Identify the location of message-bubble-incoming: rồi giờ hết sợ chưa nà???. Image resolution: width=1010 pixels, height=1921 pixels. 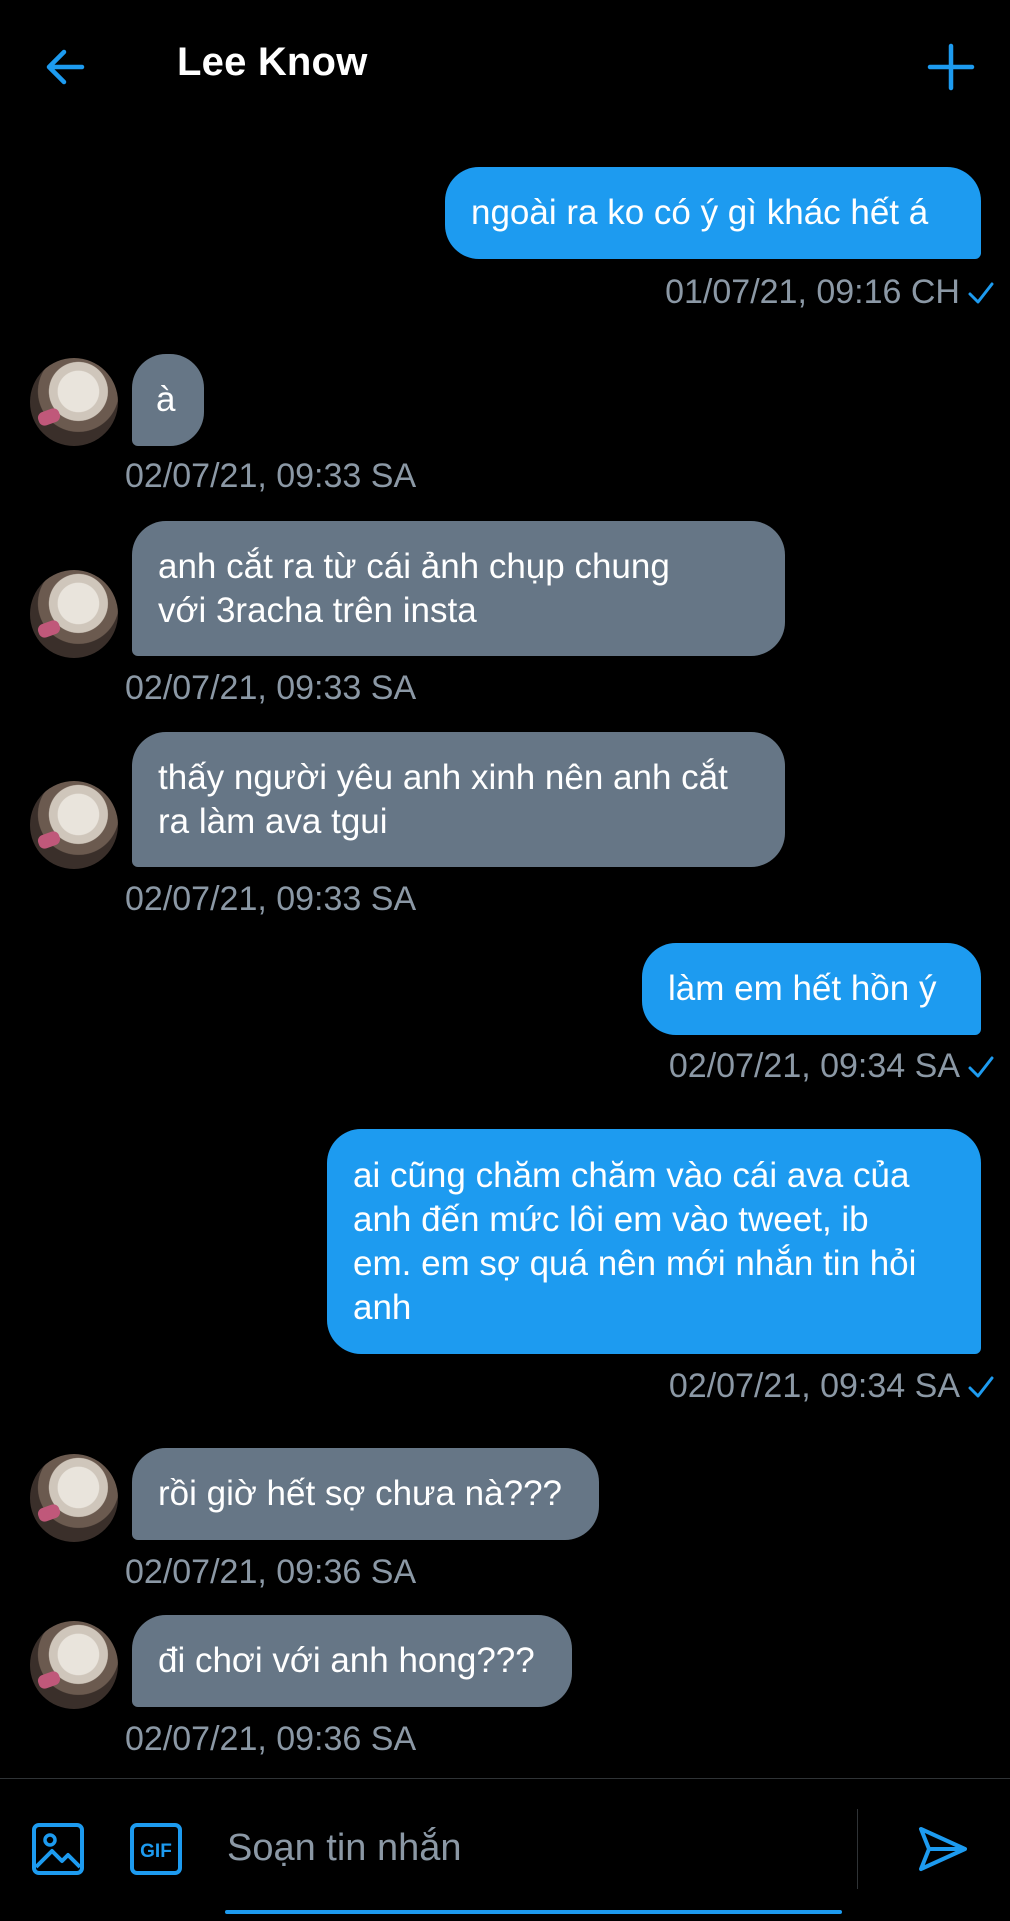
(365, 1494).